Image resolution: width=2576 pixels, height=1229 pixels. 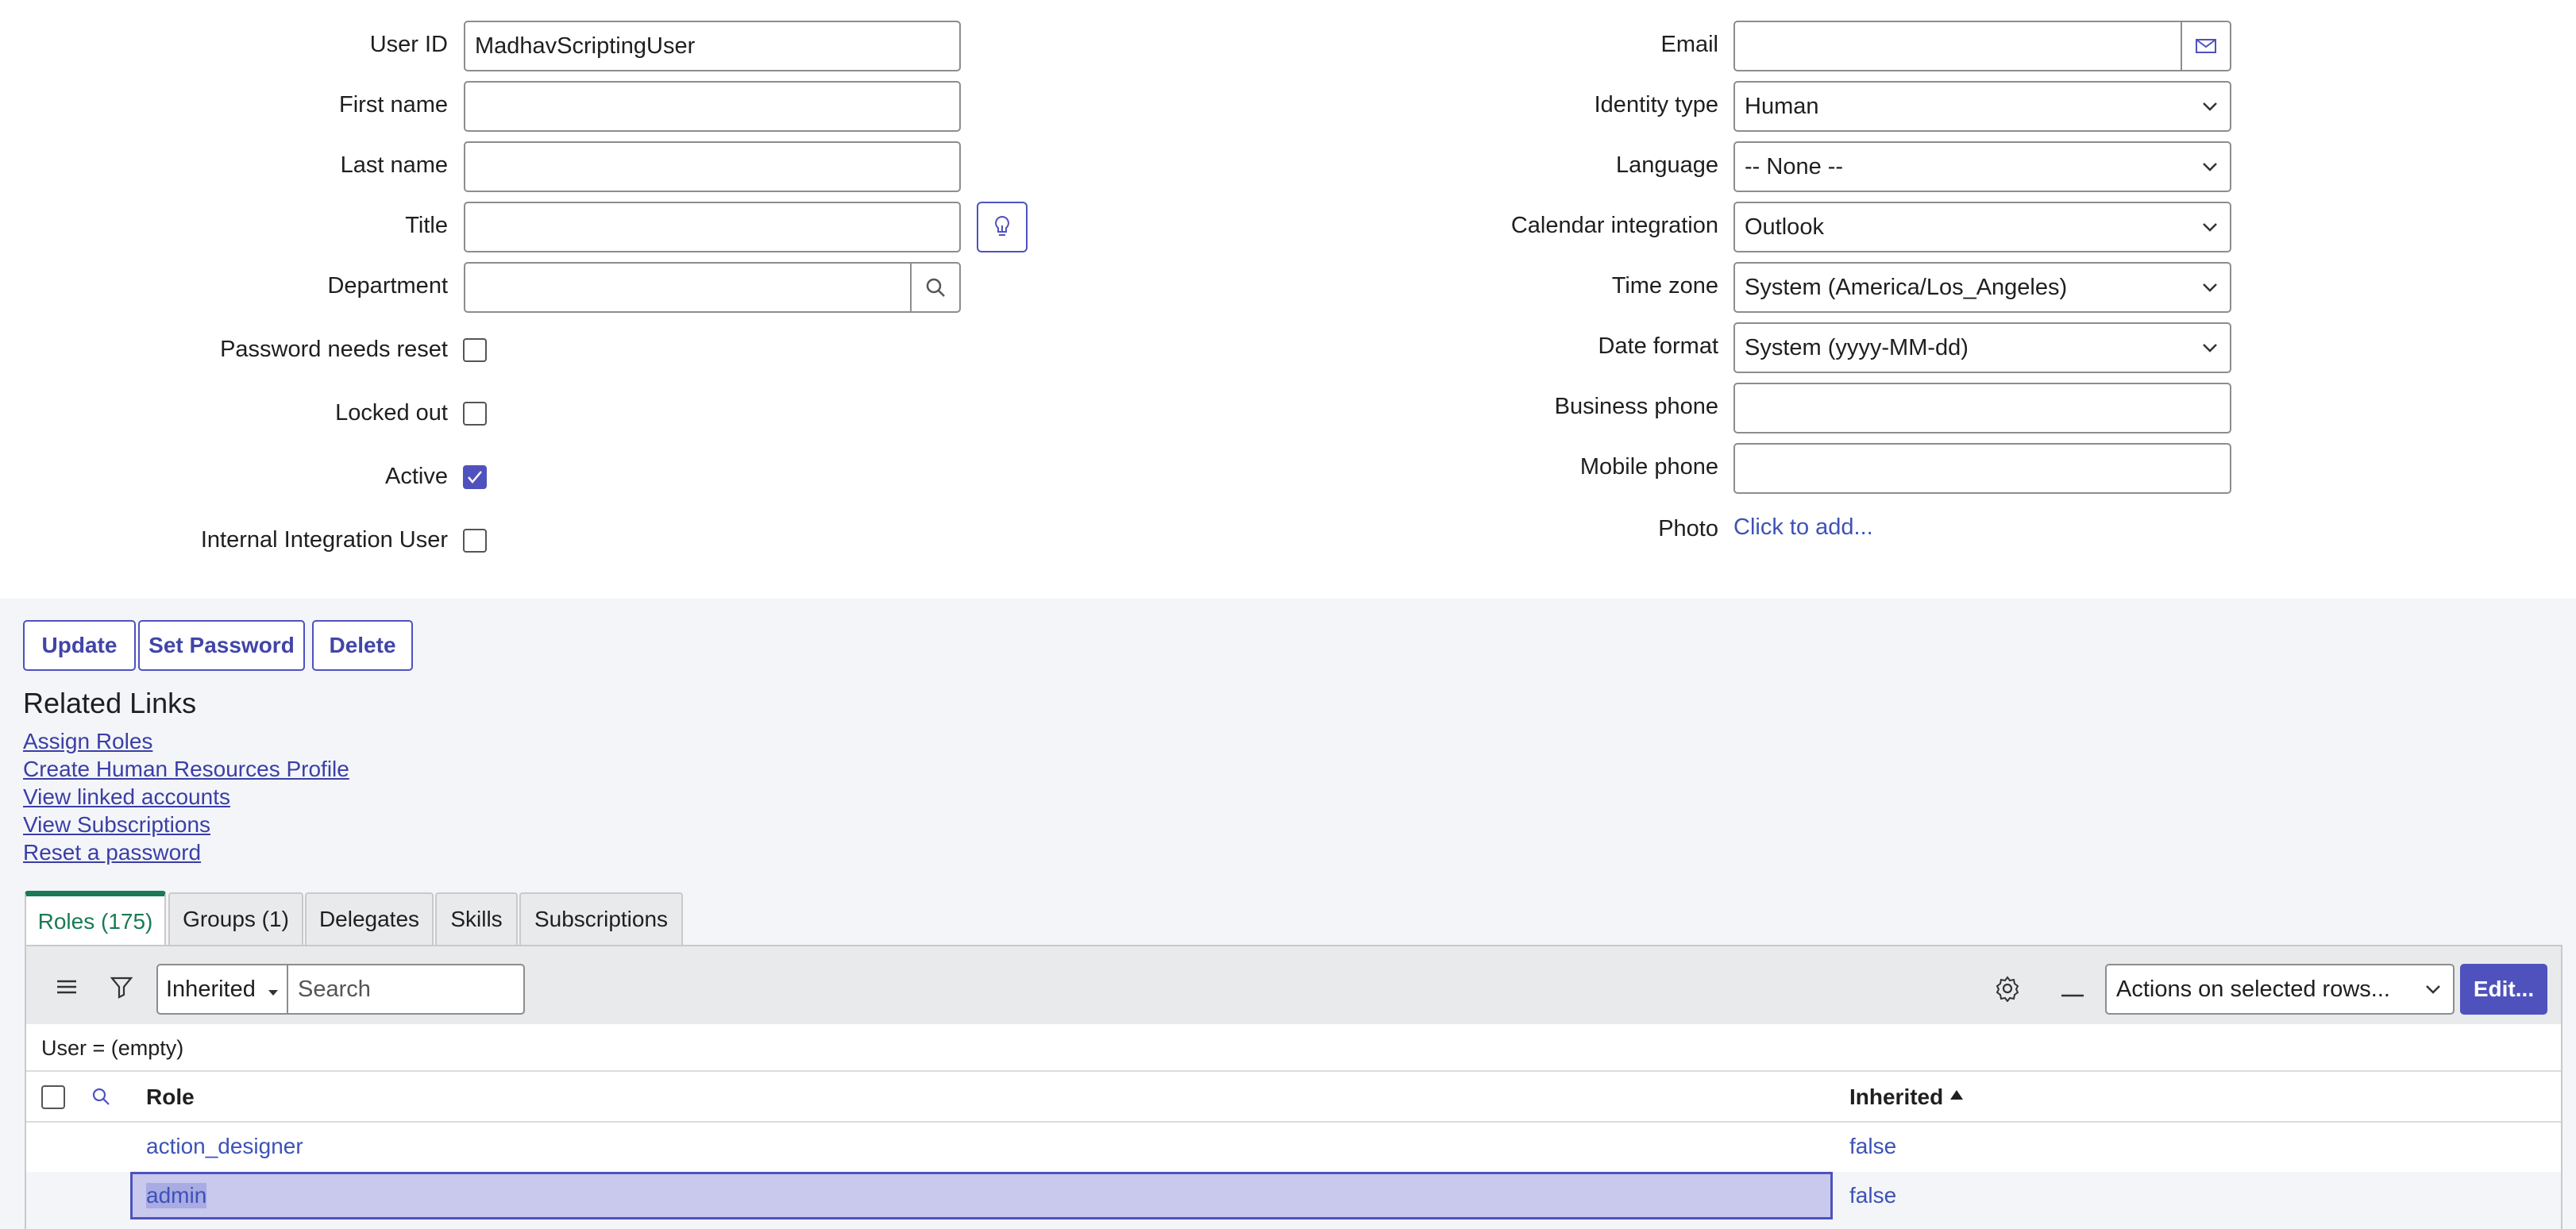 I want to click on lightbulb-icon, so click(x=1002, y=225).